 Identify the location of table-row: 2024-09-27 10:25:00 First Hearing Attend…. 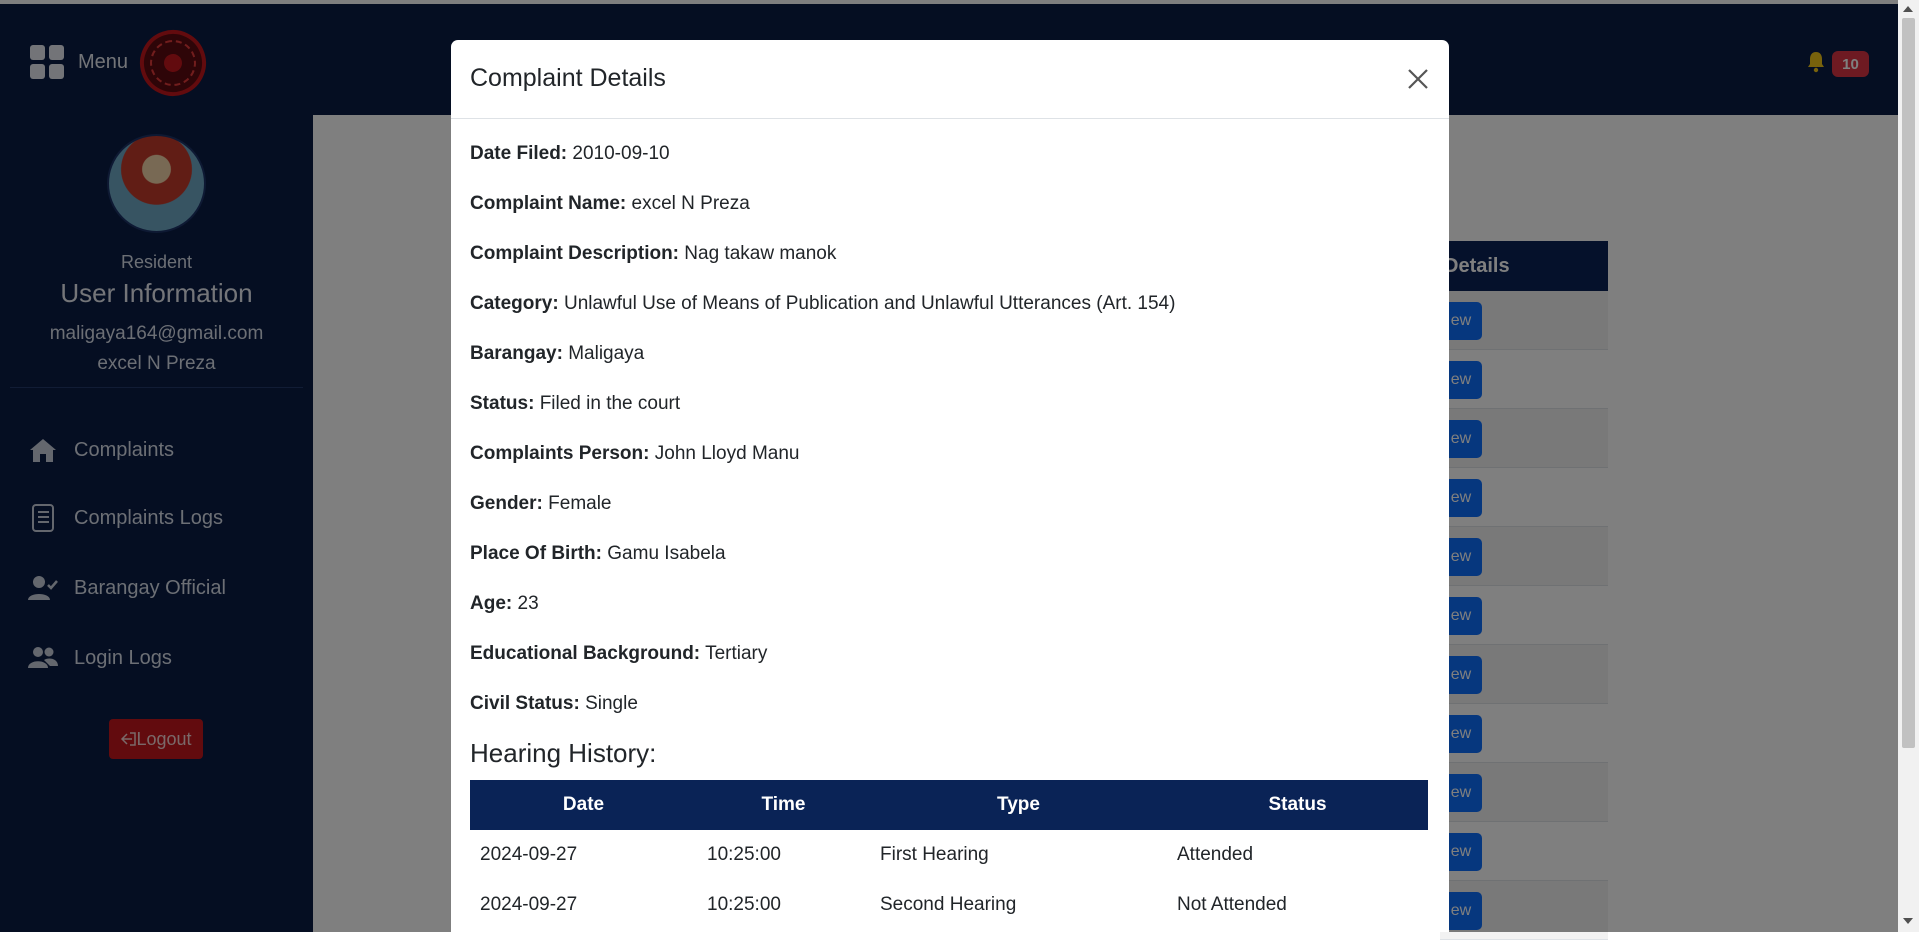
(949, 855).